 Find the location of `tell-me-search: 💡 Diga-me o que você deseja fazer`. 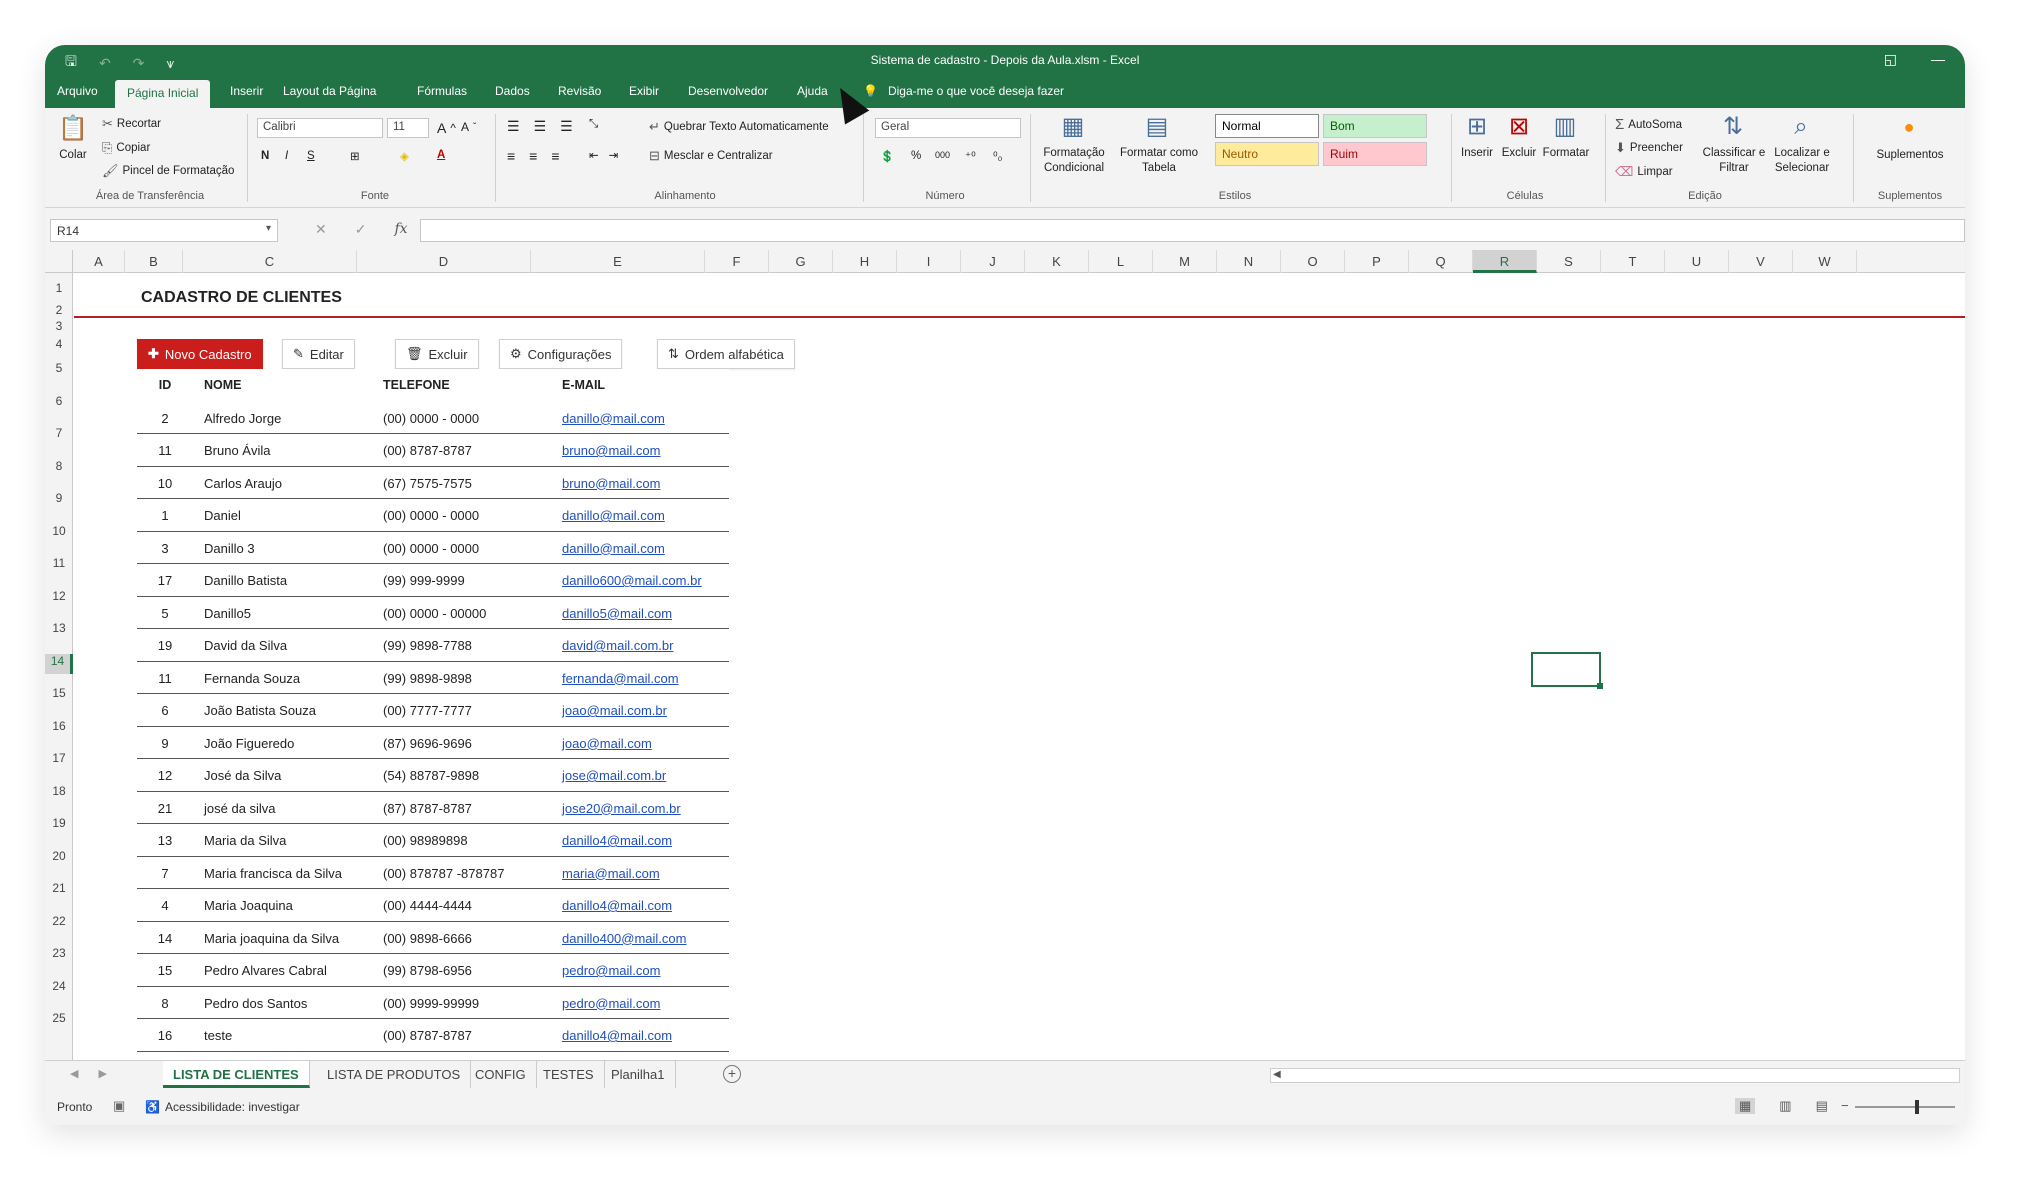

tell-me-search: 💡 Diga-me o que você deseja fazer is located at coordinates (963, 91).